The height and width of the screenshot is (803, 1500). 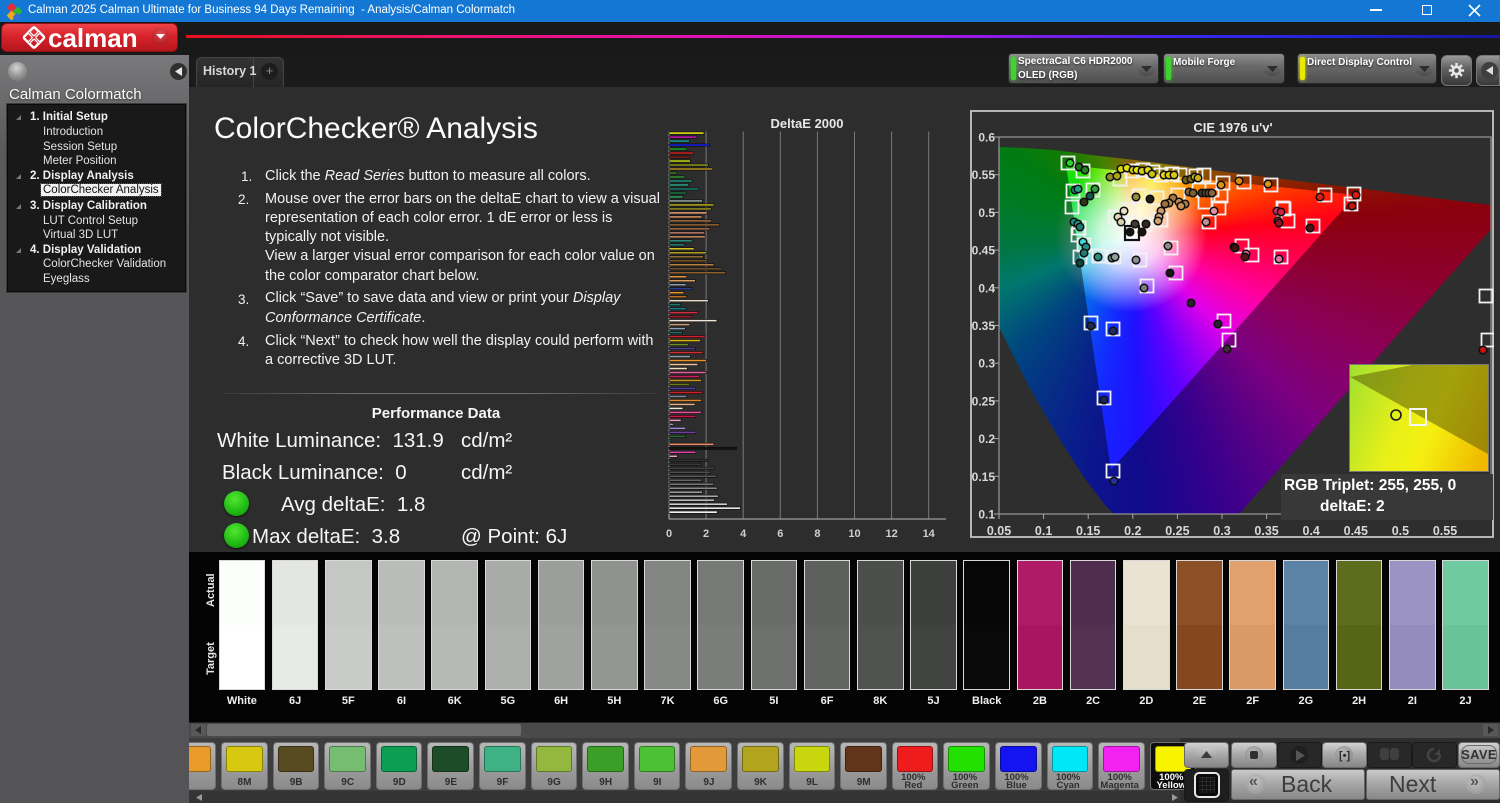 I want to click on svg-text: 0.6, so click(x=986, y=138).